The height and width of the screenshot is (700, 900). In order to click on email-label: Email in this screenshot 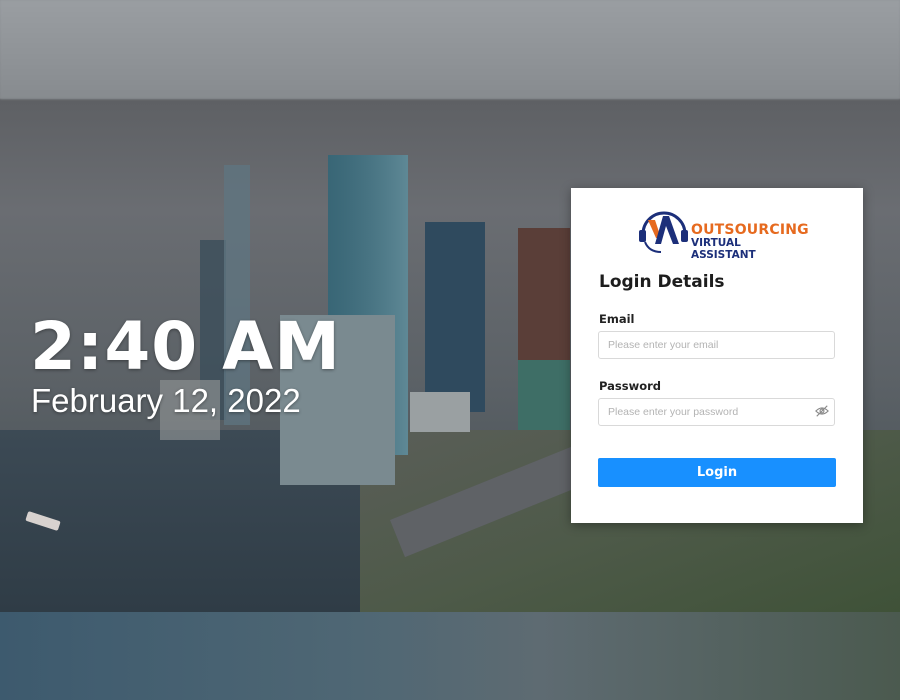, I will do `click(617, 319)`.